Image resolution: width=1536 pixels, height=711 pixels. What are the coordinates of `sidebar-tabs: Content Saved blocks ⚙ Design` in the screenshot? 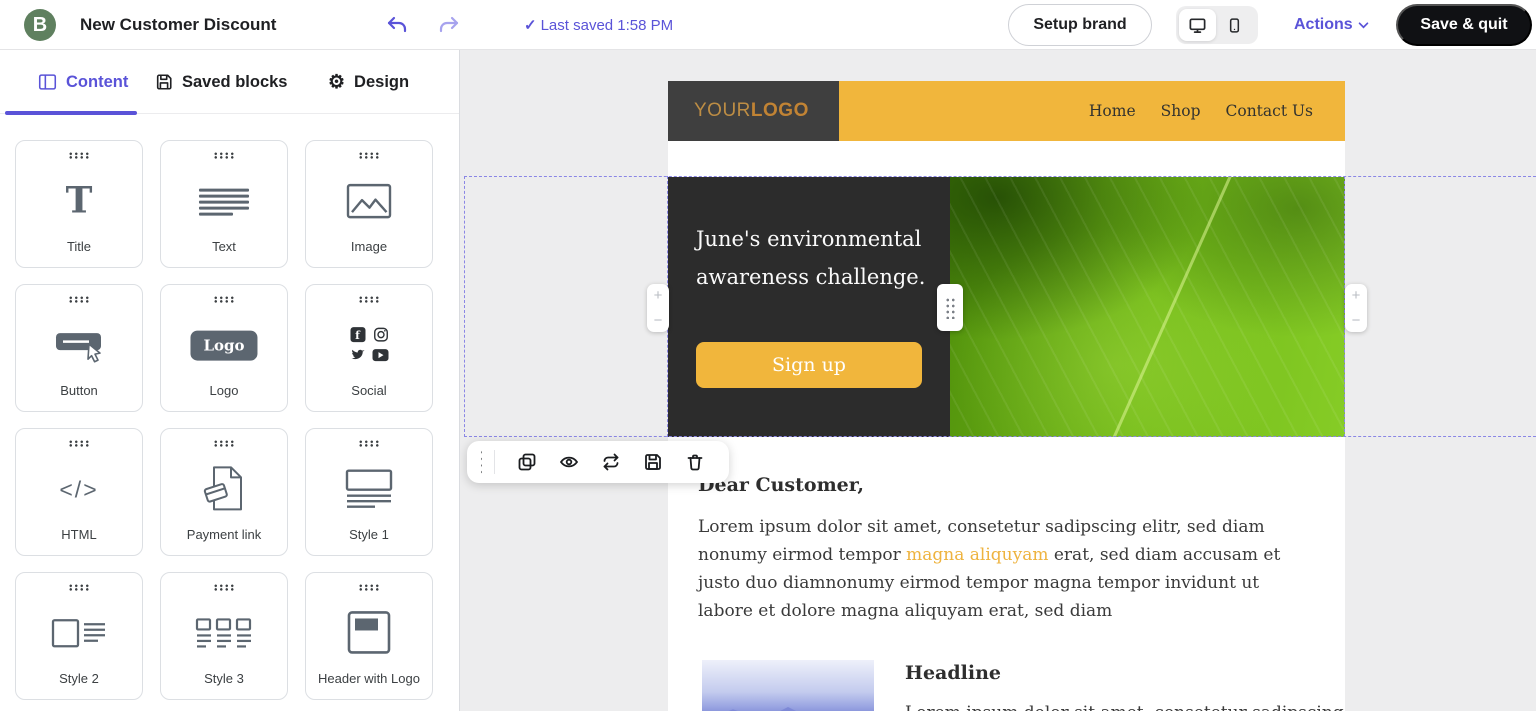 It's located at (229, 82).